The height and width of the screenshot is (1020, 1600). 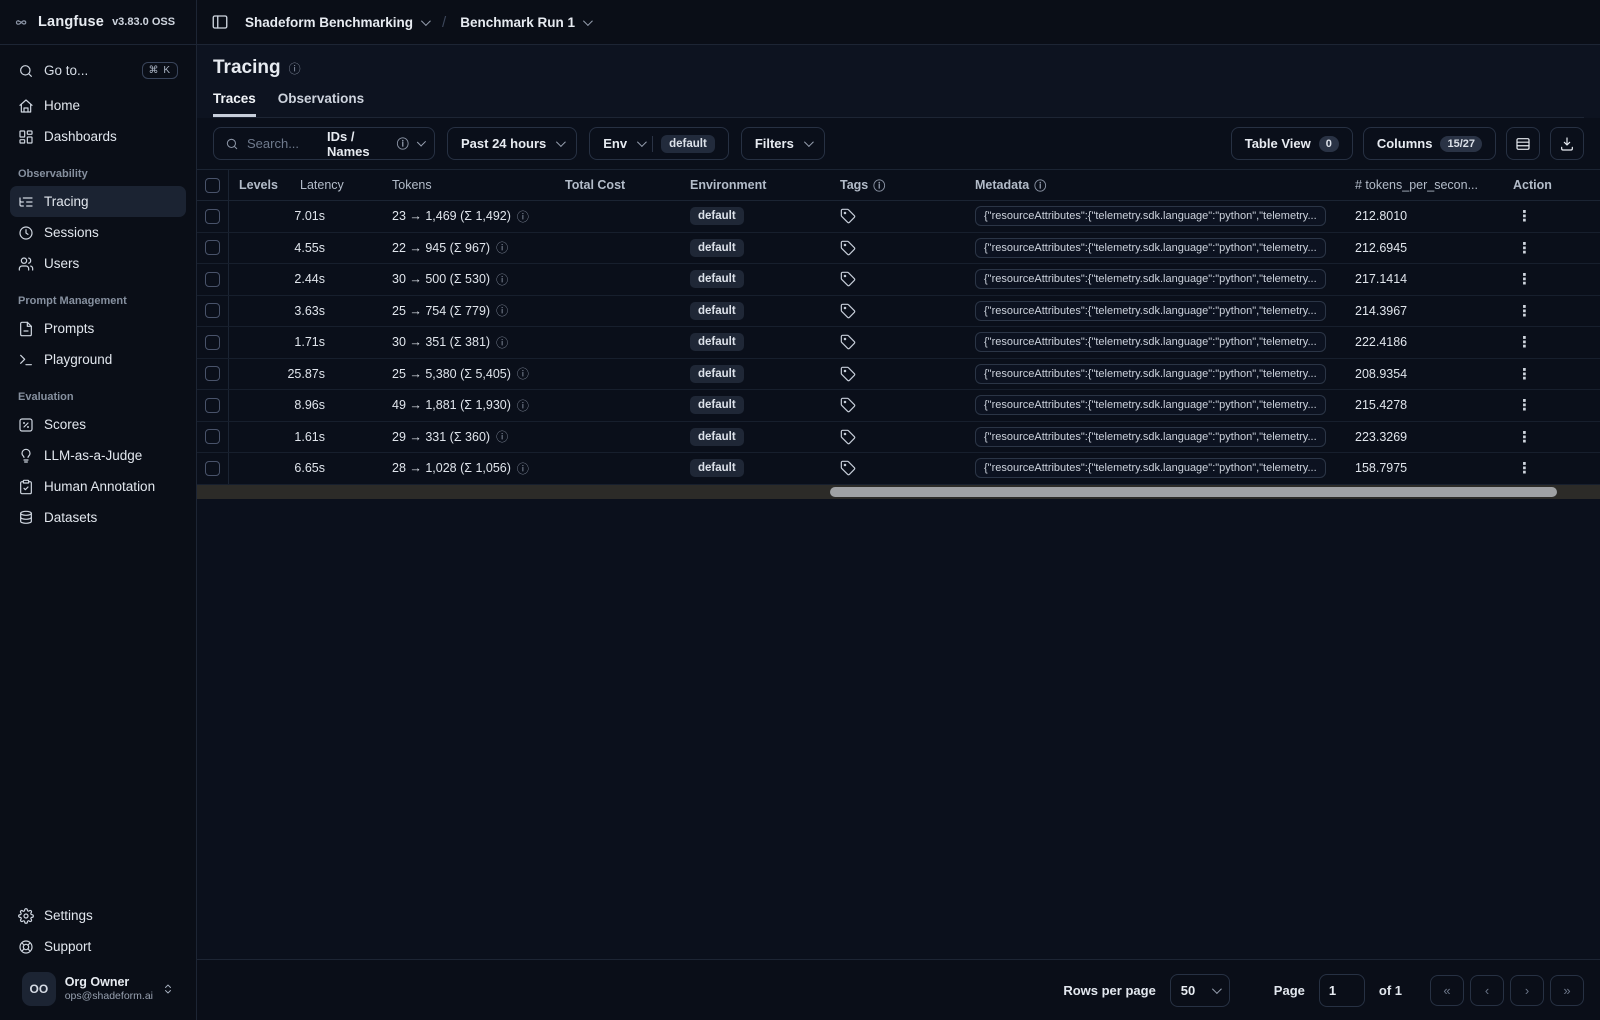 I want to click on search-type-selector: IDs / Names ⓘ, so click(x=376, y=144).